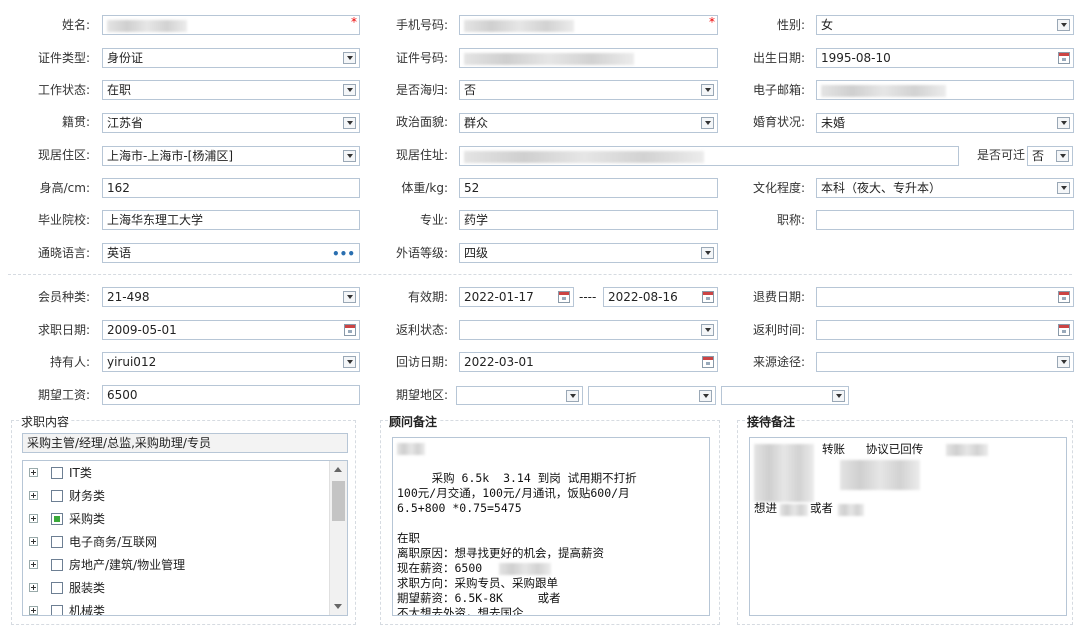 The image size is (1075, 630). Describe the element at coordinates (338, 538) in the screenshot. I see `tree-scrollbar` at that location.